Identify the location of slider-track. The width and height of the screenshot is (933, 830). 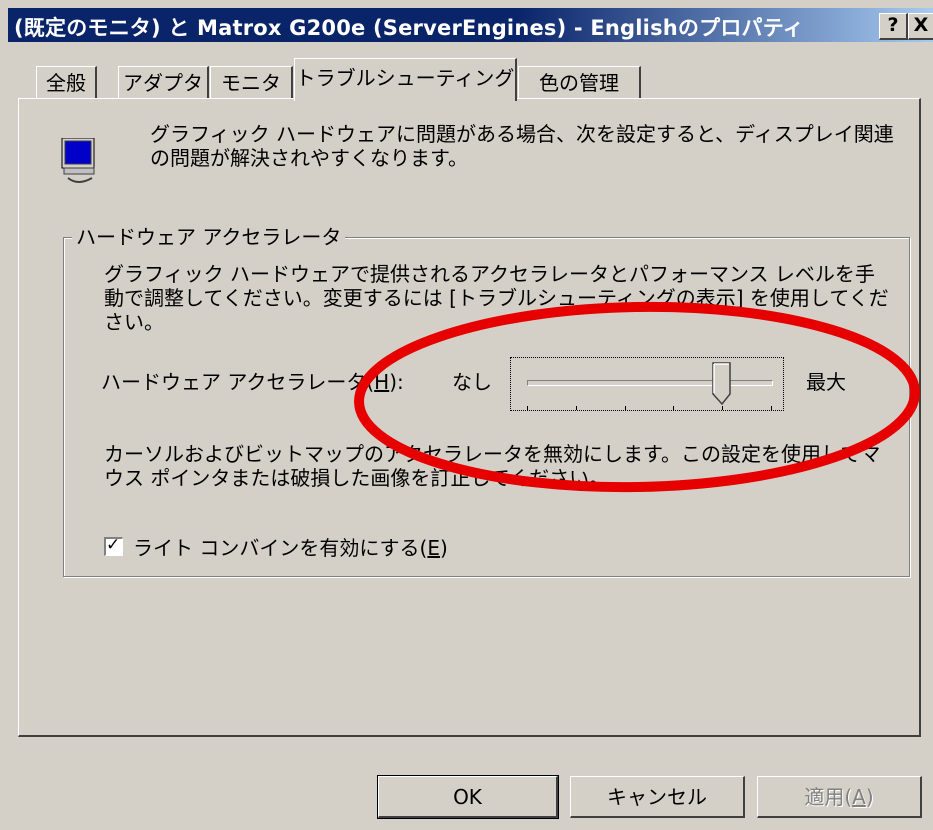
(650, 383).